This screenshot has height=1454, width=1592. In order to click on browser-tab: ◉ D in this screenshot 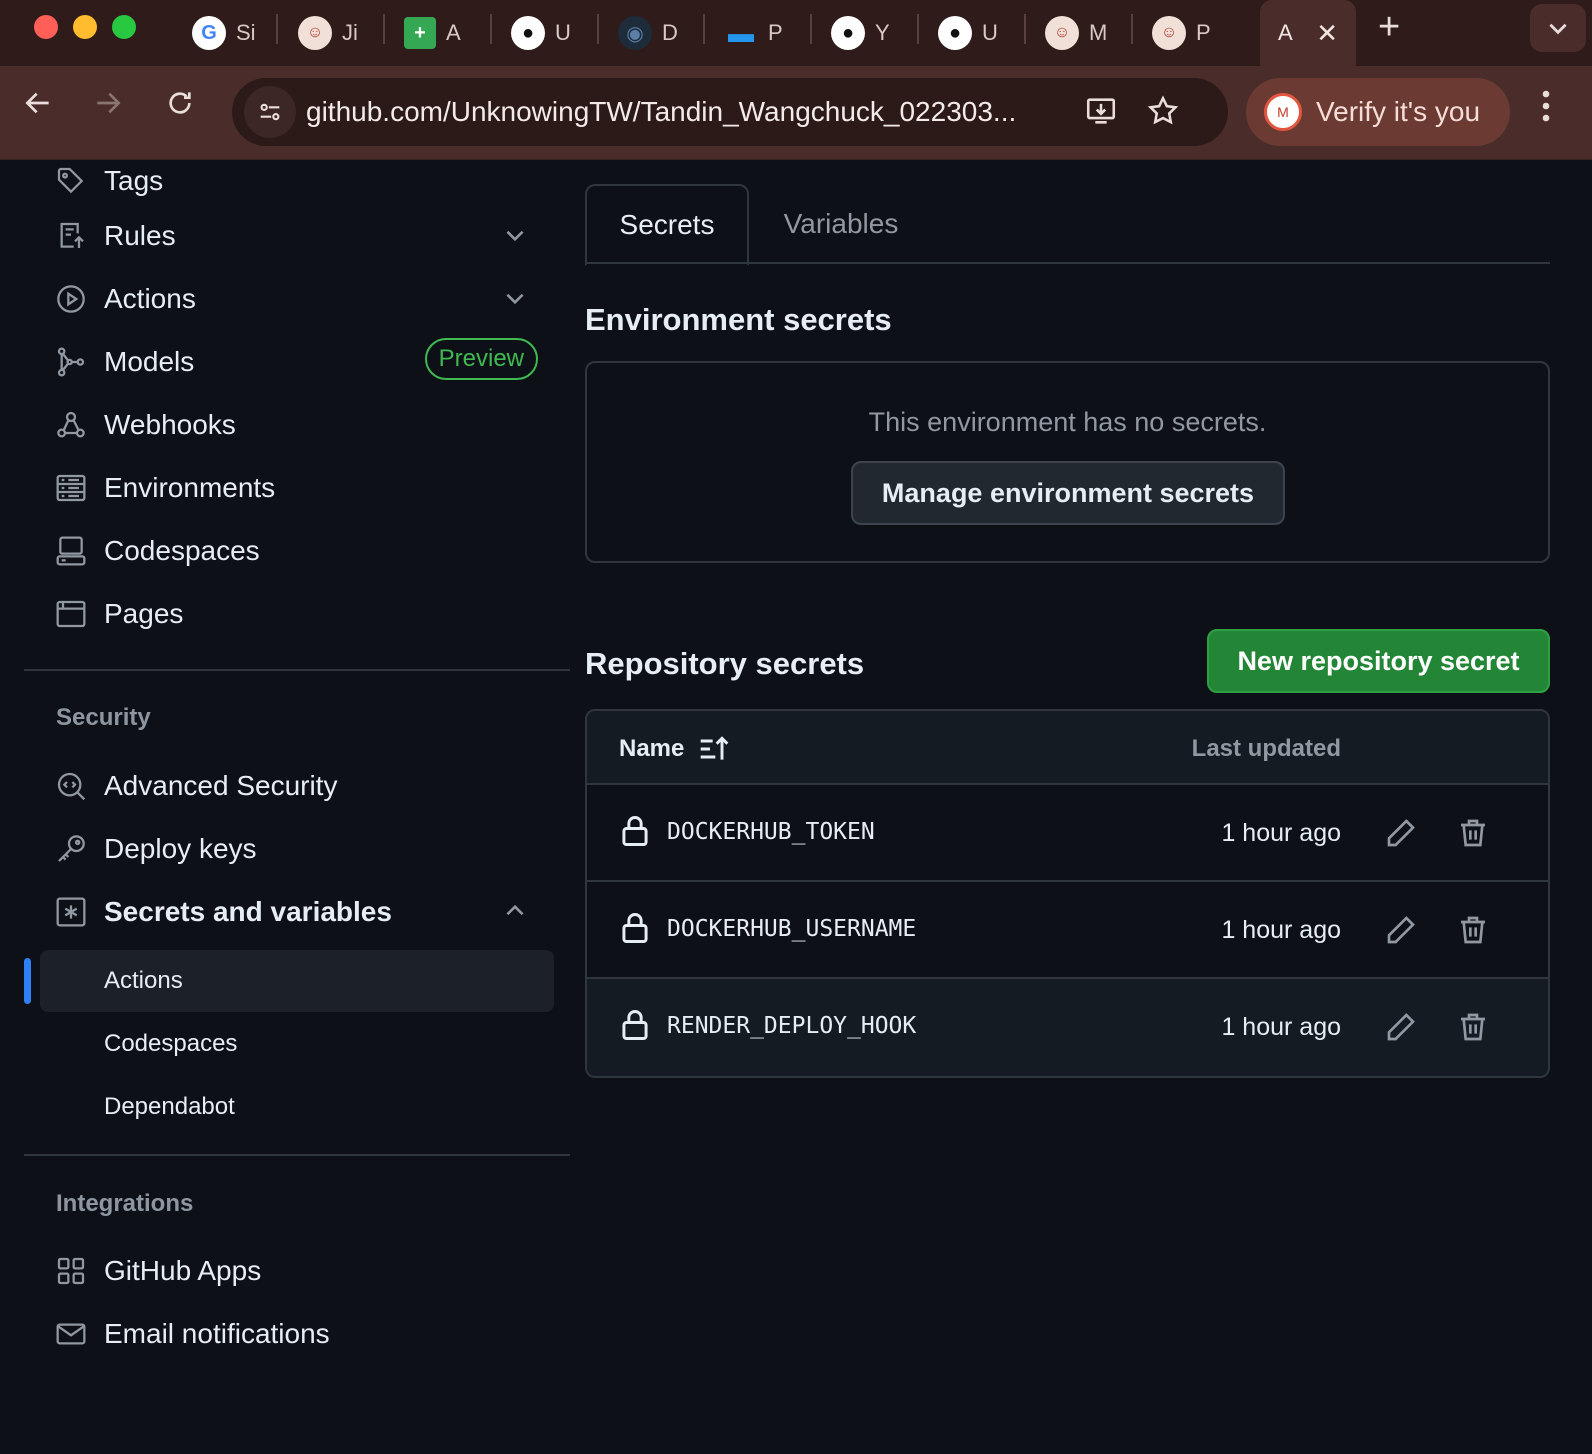, I will do `click(644, 33)`.